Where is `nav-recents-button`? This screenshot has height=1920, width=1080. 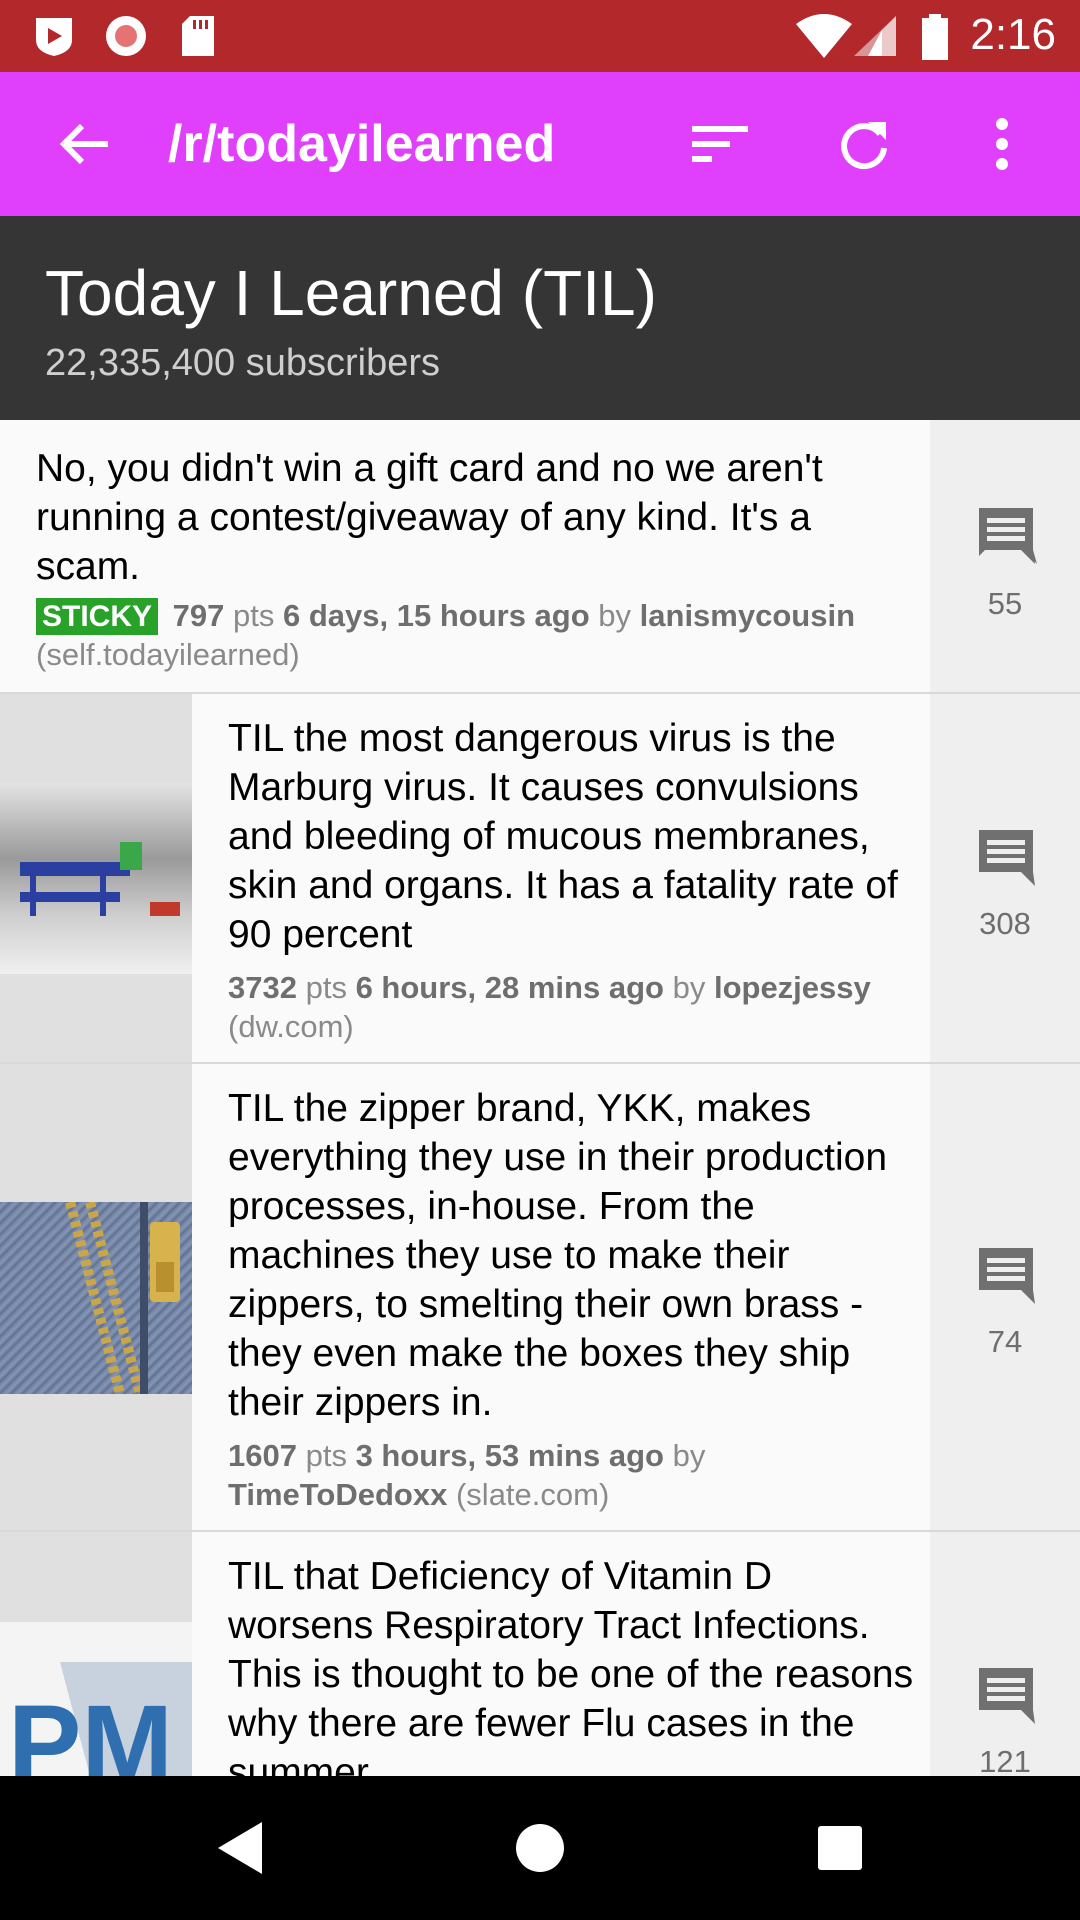 nav-recents-button is located at coordinates (840, 1848).